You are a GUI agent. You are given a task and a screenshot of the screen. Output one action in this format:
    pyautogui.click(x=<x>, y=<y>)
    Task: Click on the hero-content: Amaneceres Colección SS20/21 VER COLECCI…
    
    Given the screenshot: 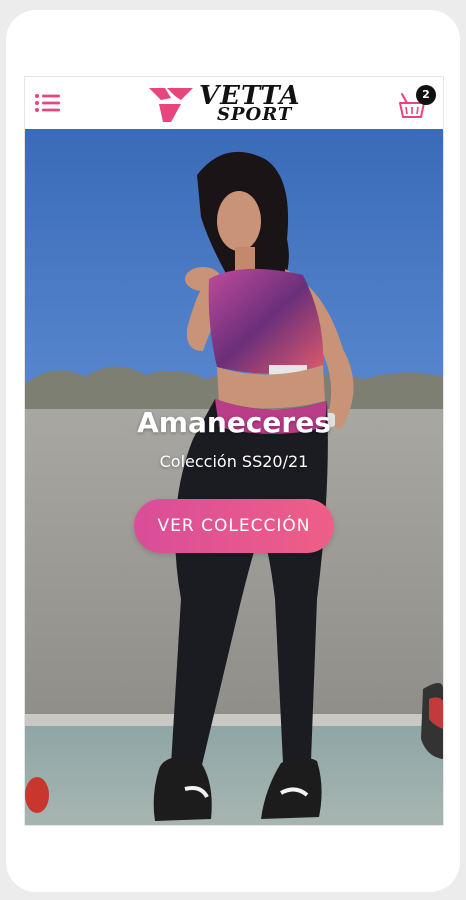 What is the action you would take?
    pyautogui.click(x=234, y=479)
    